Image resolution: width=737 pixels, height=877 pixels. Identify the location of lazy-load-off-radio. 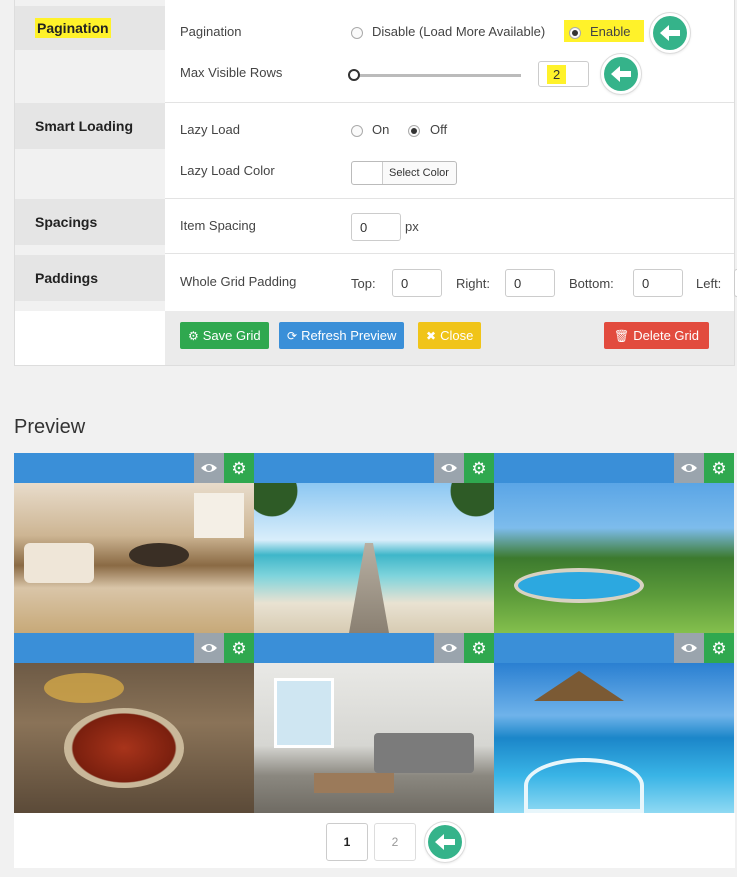
(414, 131).